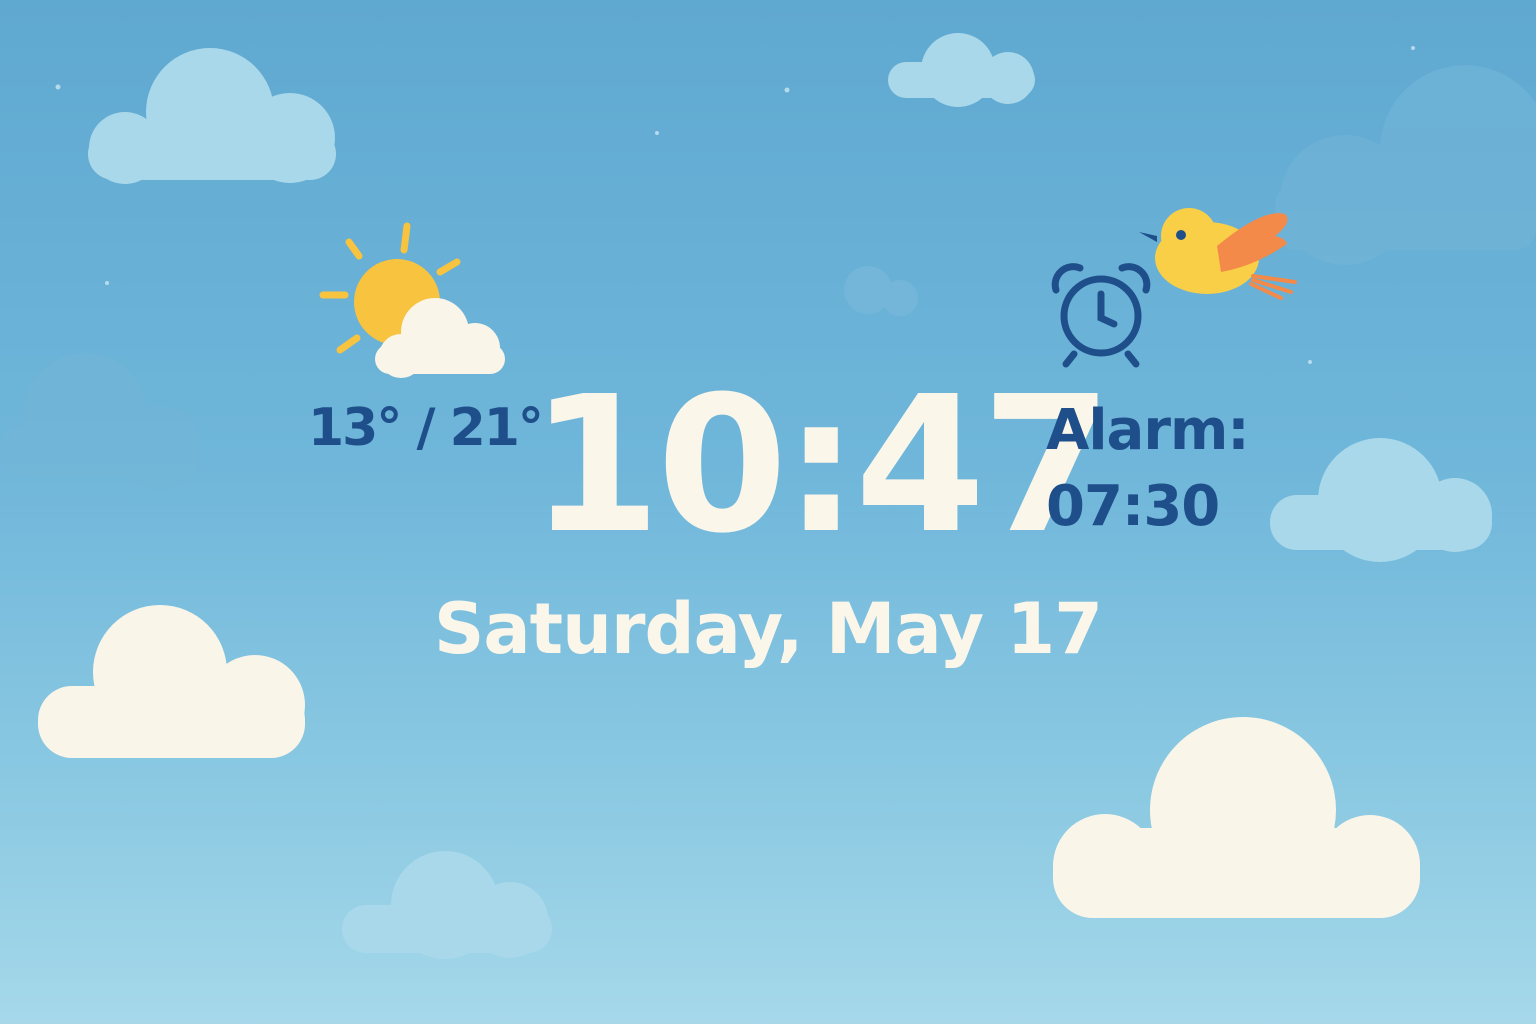 This screenshot has height=1024, width=1536. What do you see at coordinates (1218, 254) in the screenshot?
I see `bird-icon` at bounding box center [1218, 254].